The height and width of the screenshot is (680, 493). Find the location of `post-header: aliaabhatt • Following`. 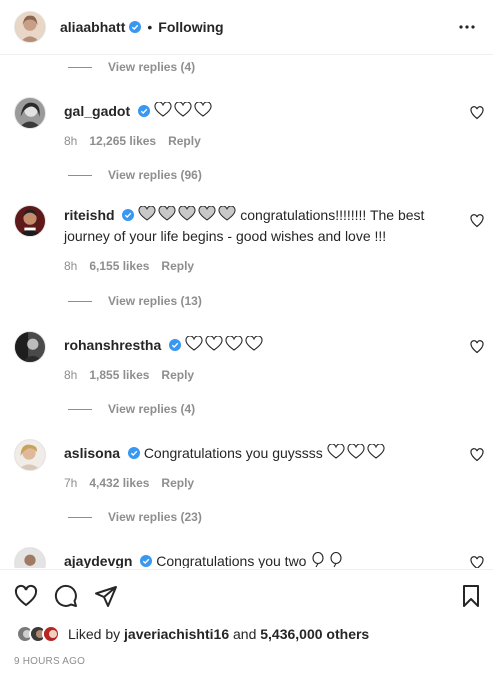

post-header: aliaabhatt • Following is located at coordinates (246, 27).